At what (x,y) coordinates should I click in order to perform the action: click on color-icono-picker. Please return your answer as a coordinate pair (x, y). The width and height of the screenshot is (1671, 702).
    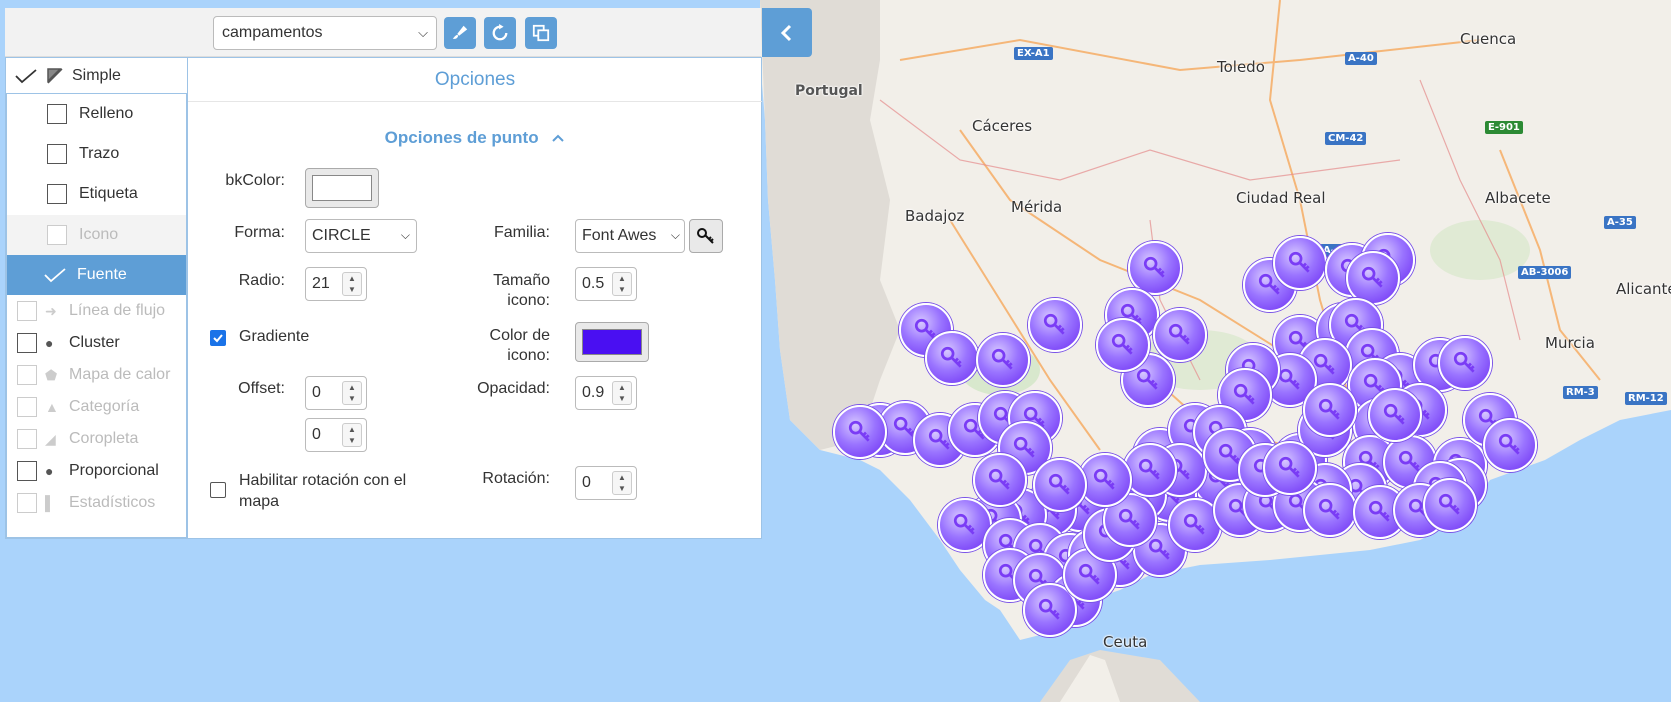
    Looking at the image, I should click on (612, 342).